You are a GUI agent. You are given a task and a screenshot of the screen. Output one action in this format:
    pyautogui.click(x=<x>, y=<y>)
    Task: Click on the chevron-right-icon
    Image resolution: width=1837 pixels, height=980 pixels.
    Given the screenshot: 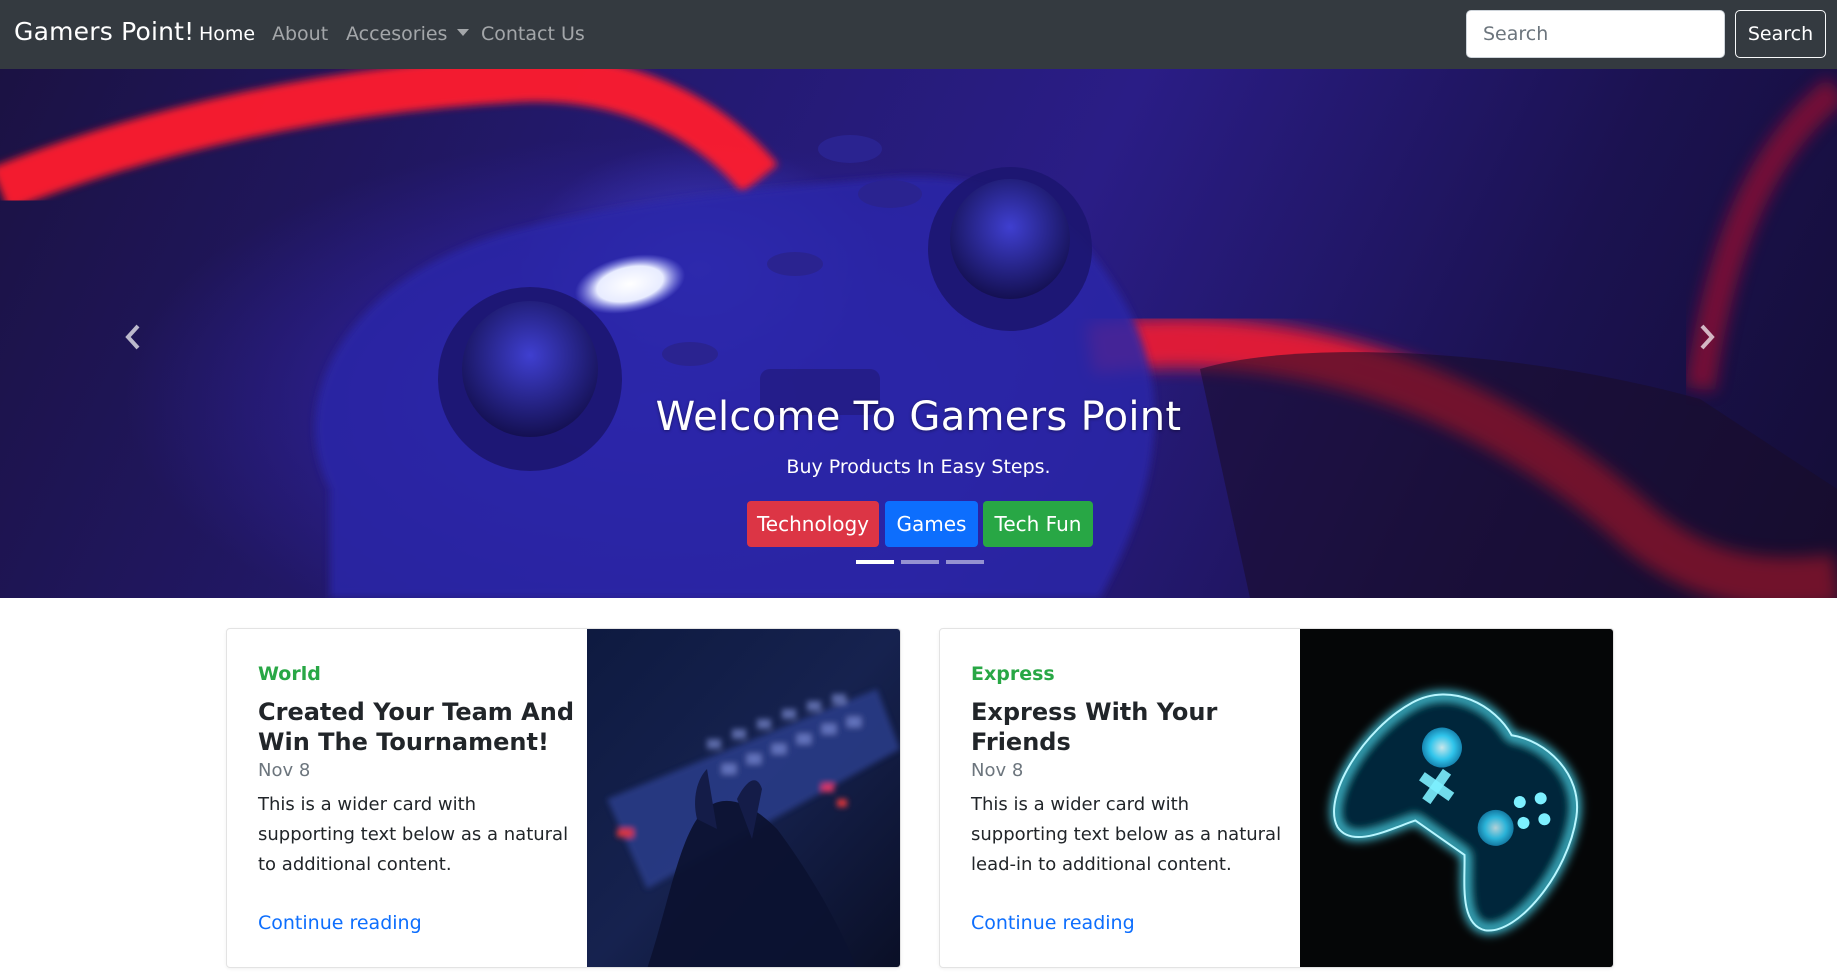 What is the action you would take?
    pyautogui.click(x=1707, y=337)
    